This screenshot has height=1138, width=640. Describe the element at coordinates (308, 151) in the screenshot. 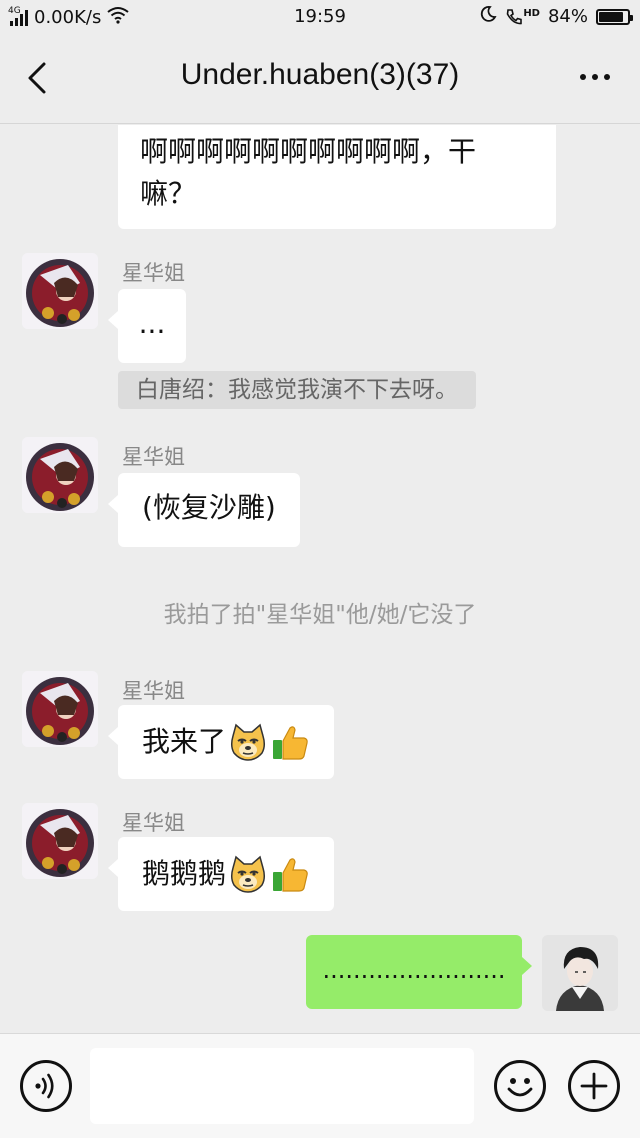

I see `message-text: 啊啊啊啊啊啊啊啊啊啊，干` at that location.